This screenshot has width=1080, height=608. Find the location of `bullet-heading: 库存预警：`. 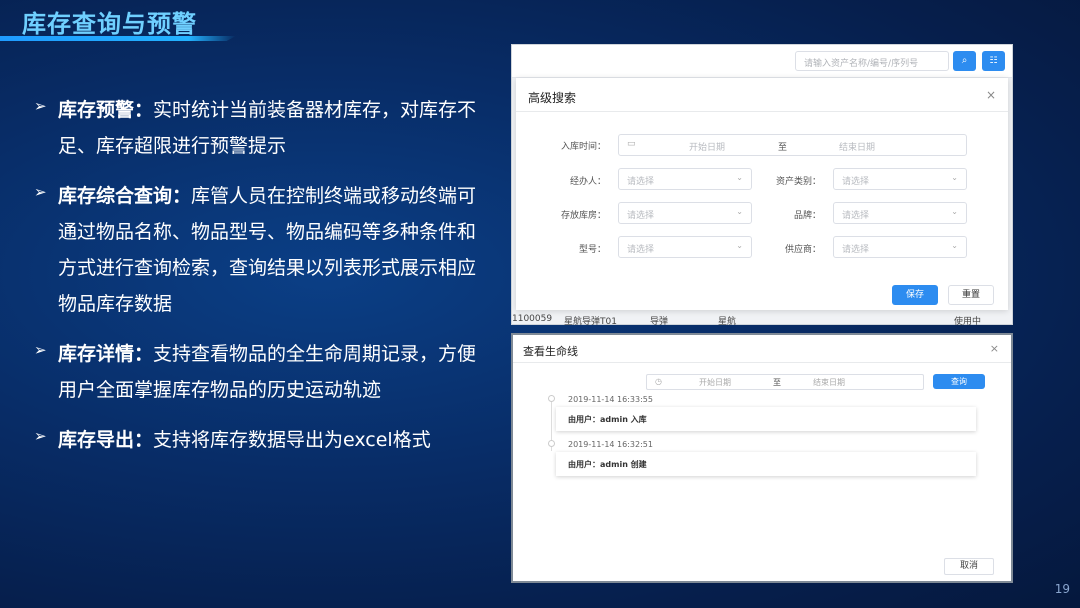

bullet-heading: 库存预警： is located at coordinates (106, 110).